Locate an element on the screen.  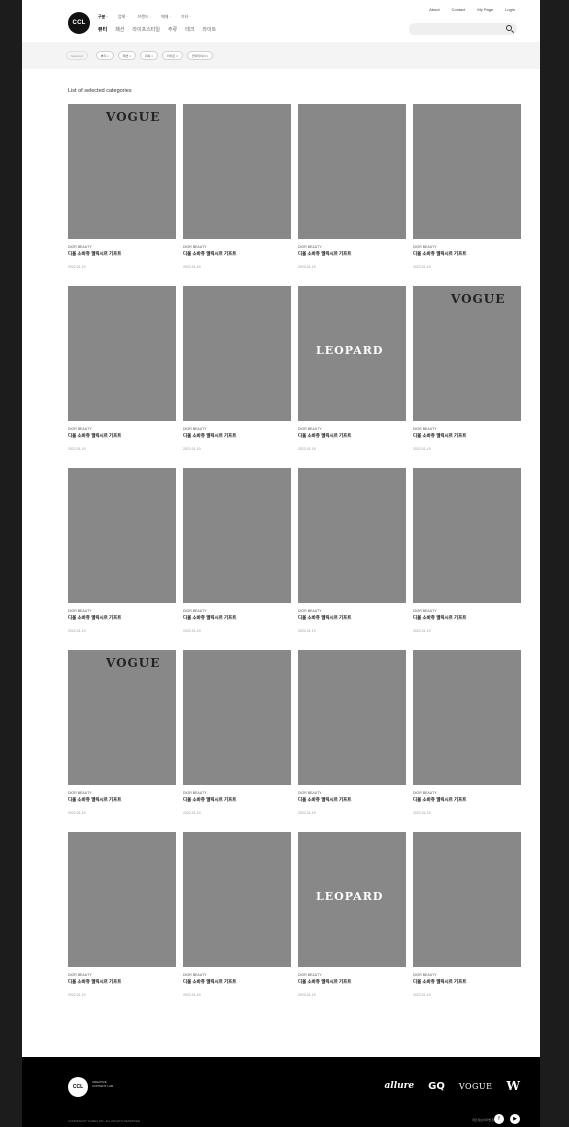
filter-chip: 뷰티 × is located at coordinates (104, 55).